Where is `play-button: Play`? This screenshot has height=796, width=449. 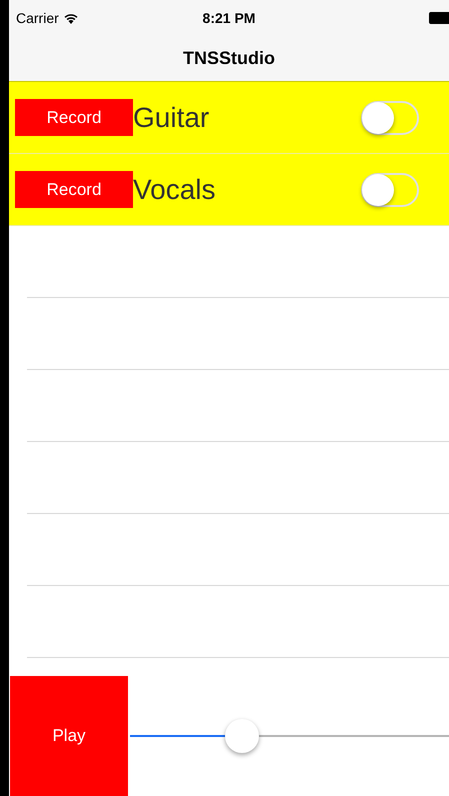 play-button: Play is located at coordinates (69, 736).